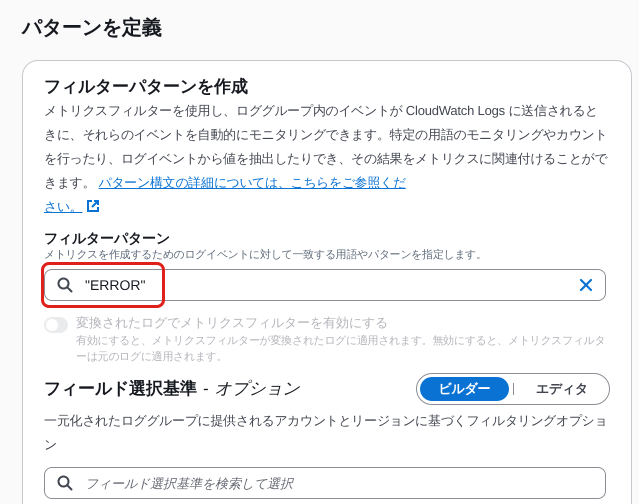  Describe the element at coordinates (252, 182) in the screenshot. I see `learn-more-link: パターン構文の詳細については、こちらをご参照くだ` at that location.